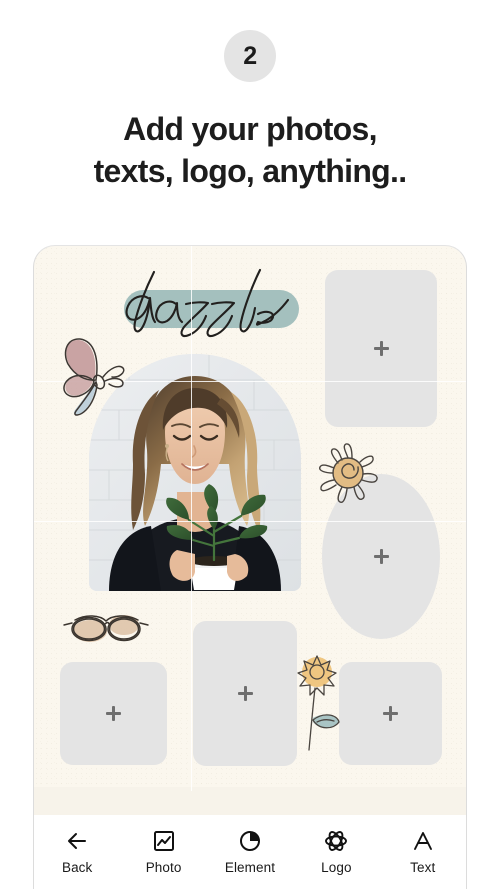 The height and width of the screenshot is (889, 500). I want to click on logo-text-element, so click(212, 303).